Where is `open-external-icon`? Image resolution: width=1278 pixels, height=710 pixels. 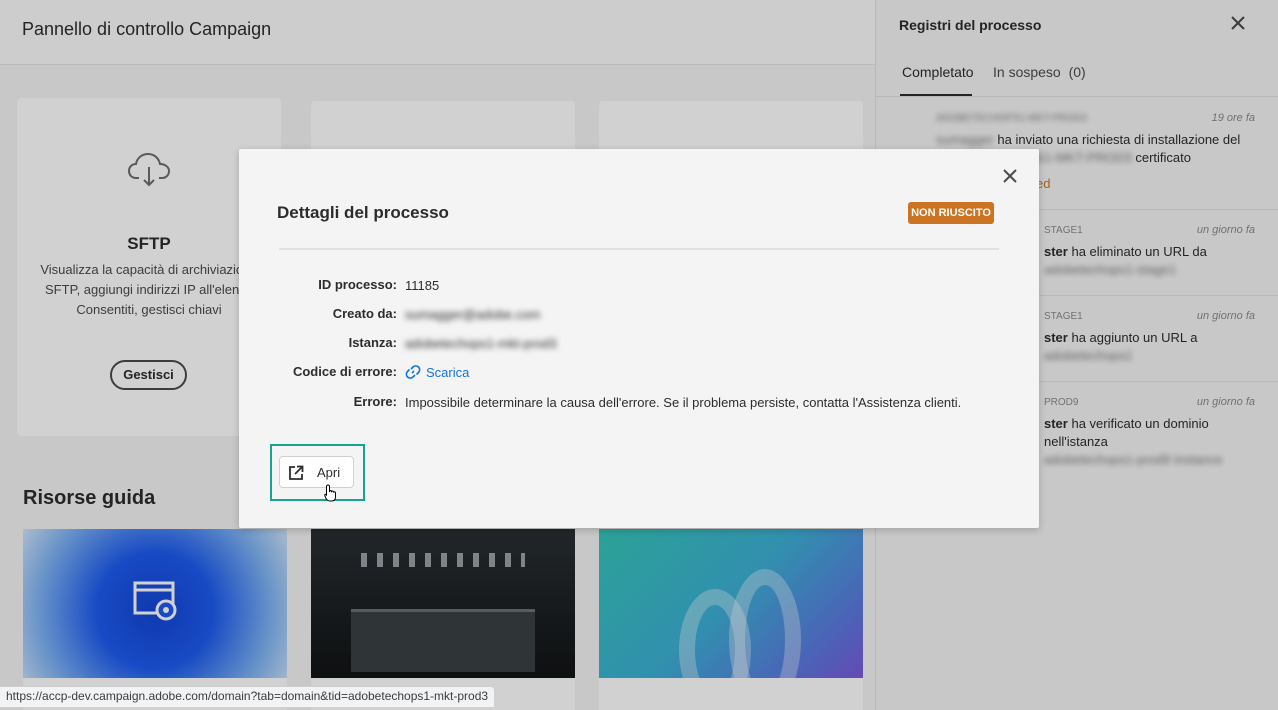
open-external-icon is located at coordinates (296, 472).